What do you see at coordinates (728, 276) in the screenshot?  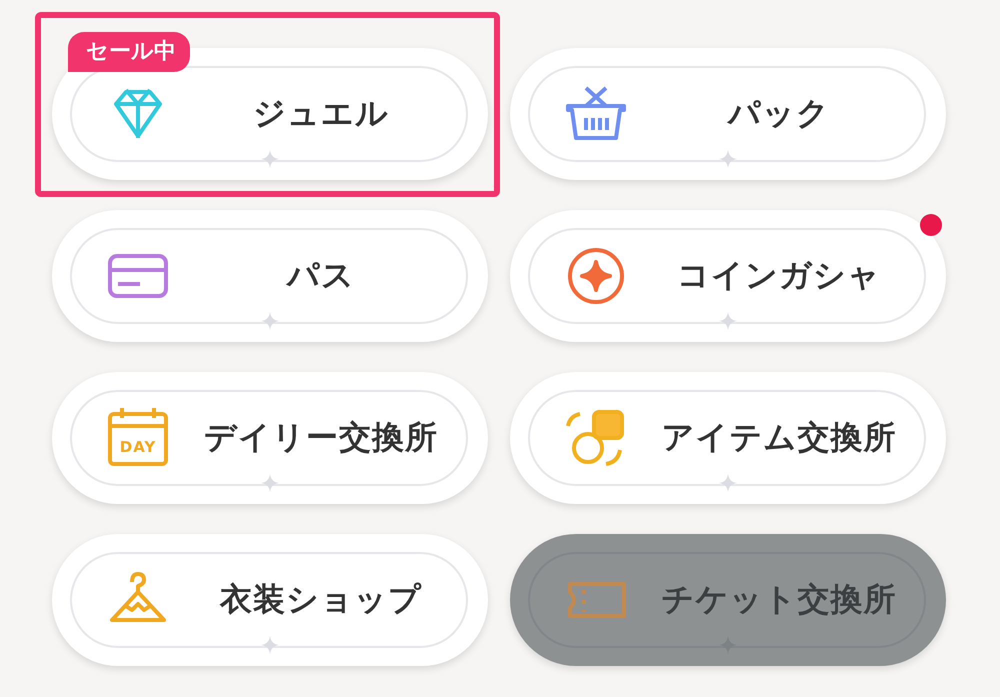 I see `shop-menu-button: コインガシャ` at bounding box center [728, 276].